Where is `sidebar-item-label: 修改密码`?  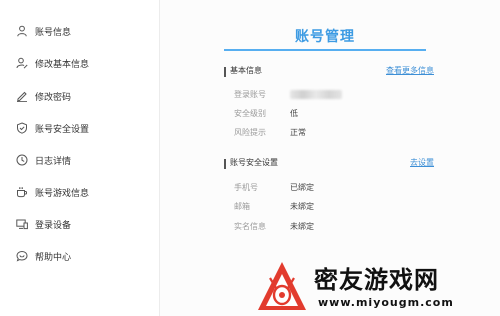
sidebar-item-label: 修改密码 is located at coordinates (53, 97).